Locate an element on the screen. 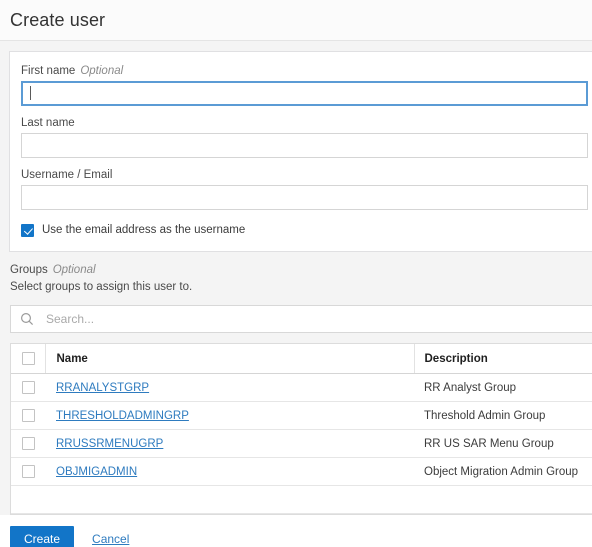 Image resolution: width=592 pixels, height=547 pixels. group-name-link: RRANALYSTGRP is located at coordinates (102, 388).